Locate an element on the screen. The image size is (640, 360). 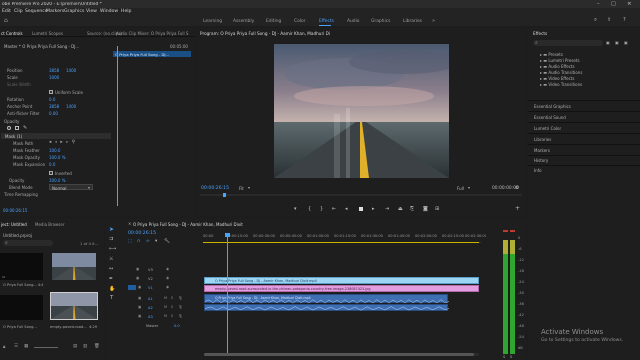
export-frame-icon: ◙ is located at coordinates (425, 209).